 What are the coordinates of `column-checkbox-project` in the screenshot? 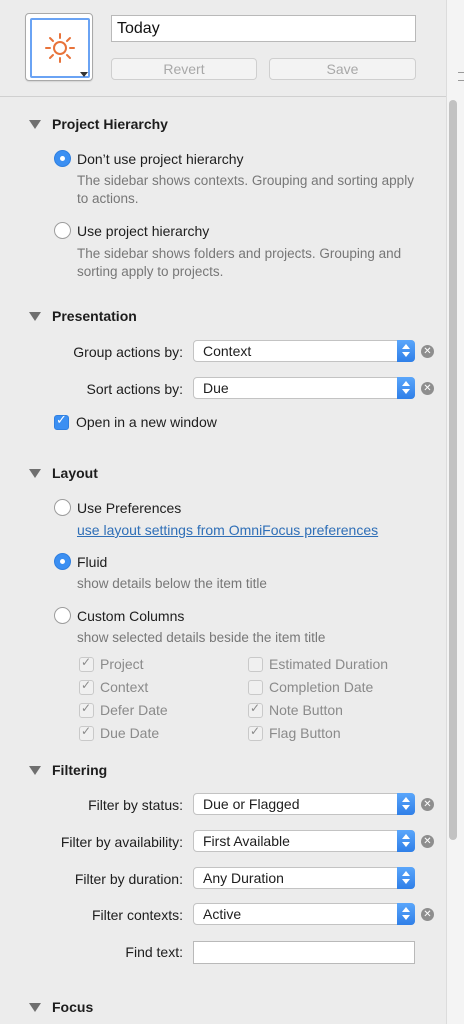 It's located at (86, 663).